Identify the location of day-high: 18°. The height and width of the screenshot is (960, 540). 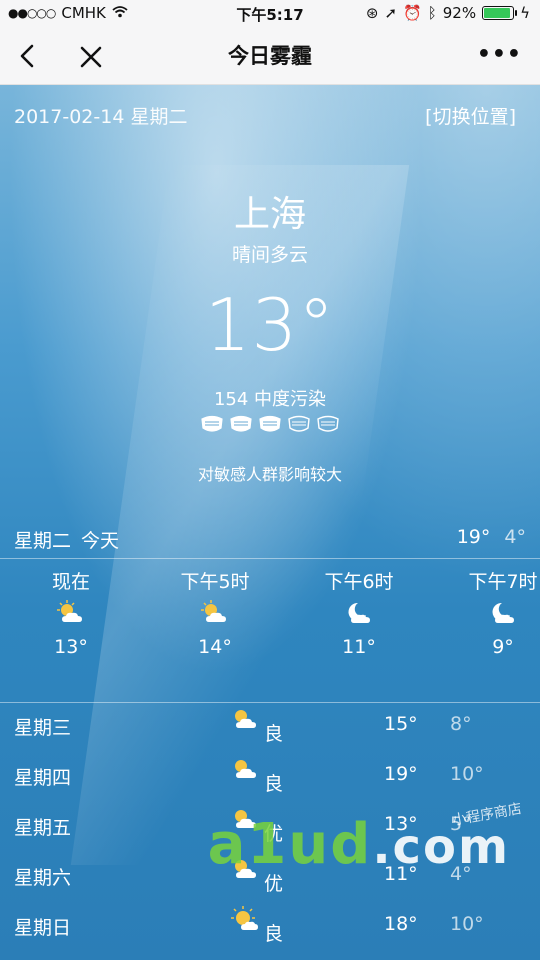
(401, 924).